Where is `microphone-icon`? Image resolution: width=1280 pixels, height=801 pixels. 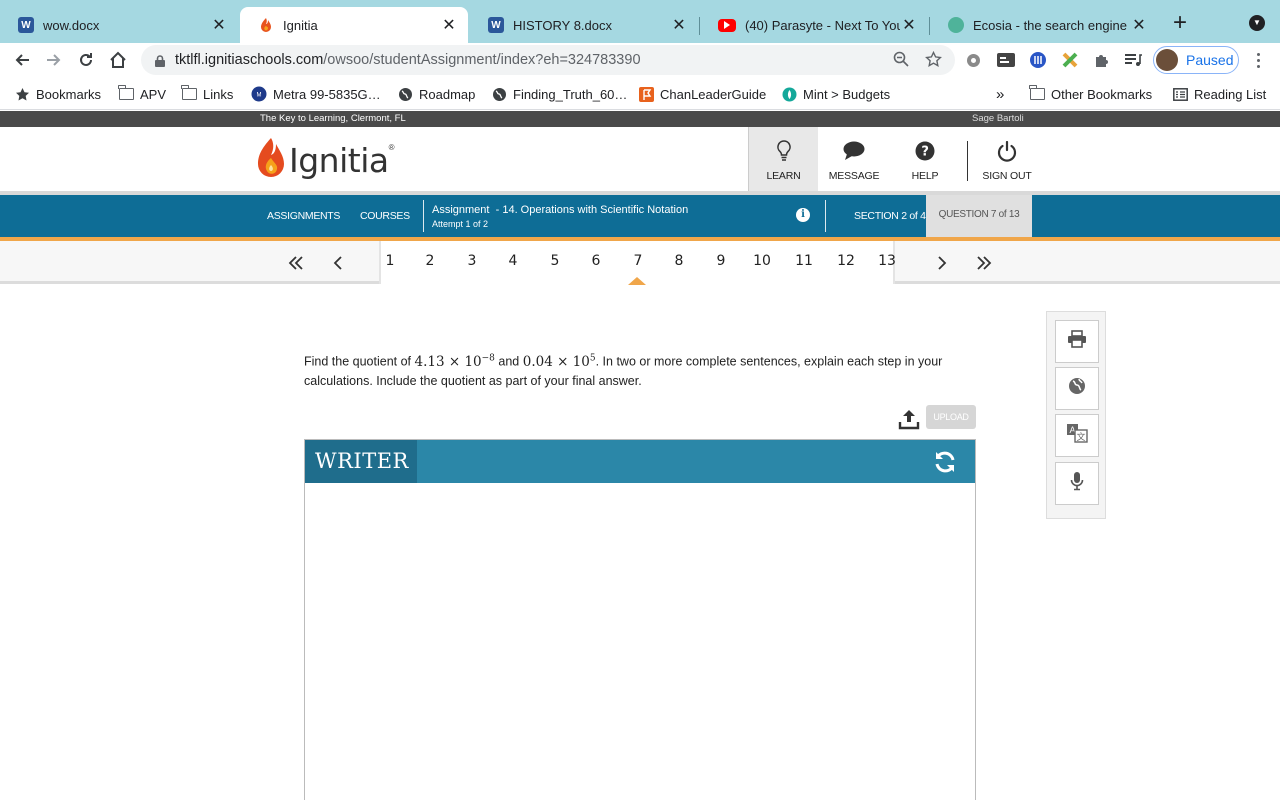
microphone-icon is located at coordinates (1077, 483).